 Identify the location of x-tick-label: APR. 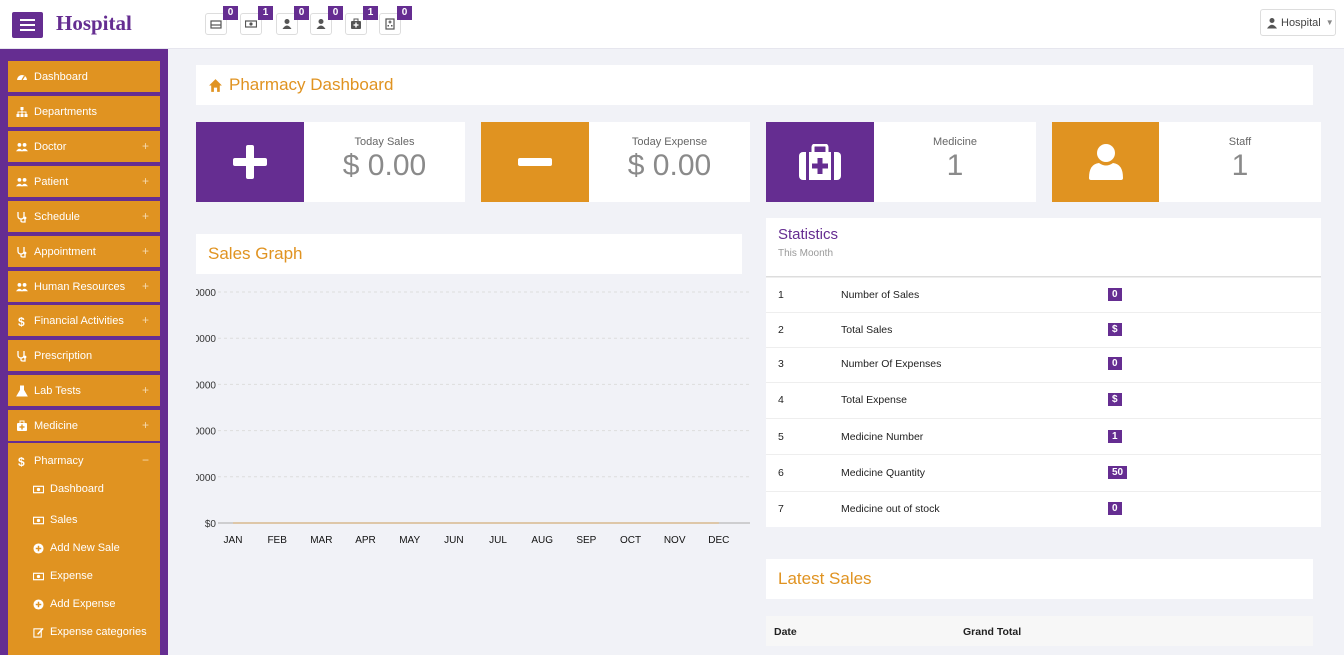
(365, 540).